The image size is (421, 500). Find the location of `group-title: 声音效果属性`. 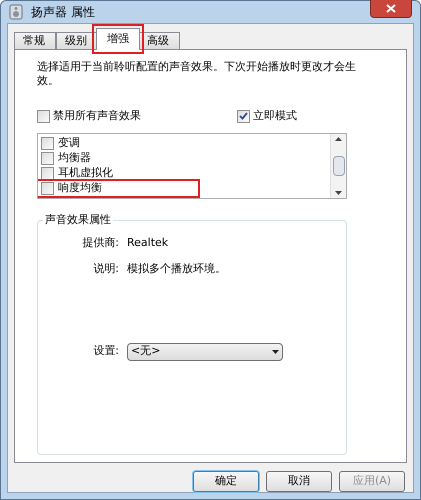

group-title: 声音效果属性 is located at coordinates (78, 219).